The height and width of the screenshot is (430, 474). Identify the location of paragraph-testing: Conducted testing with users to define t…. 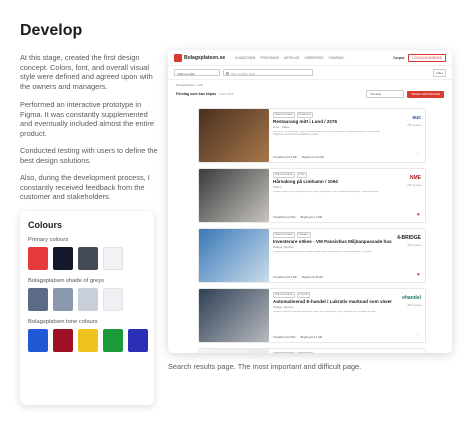
(89, 155).